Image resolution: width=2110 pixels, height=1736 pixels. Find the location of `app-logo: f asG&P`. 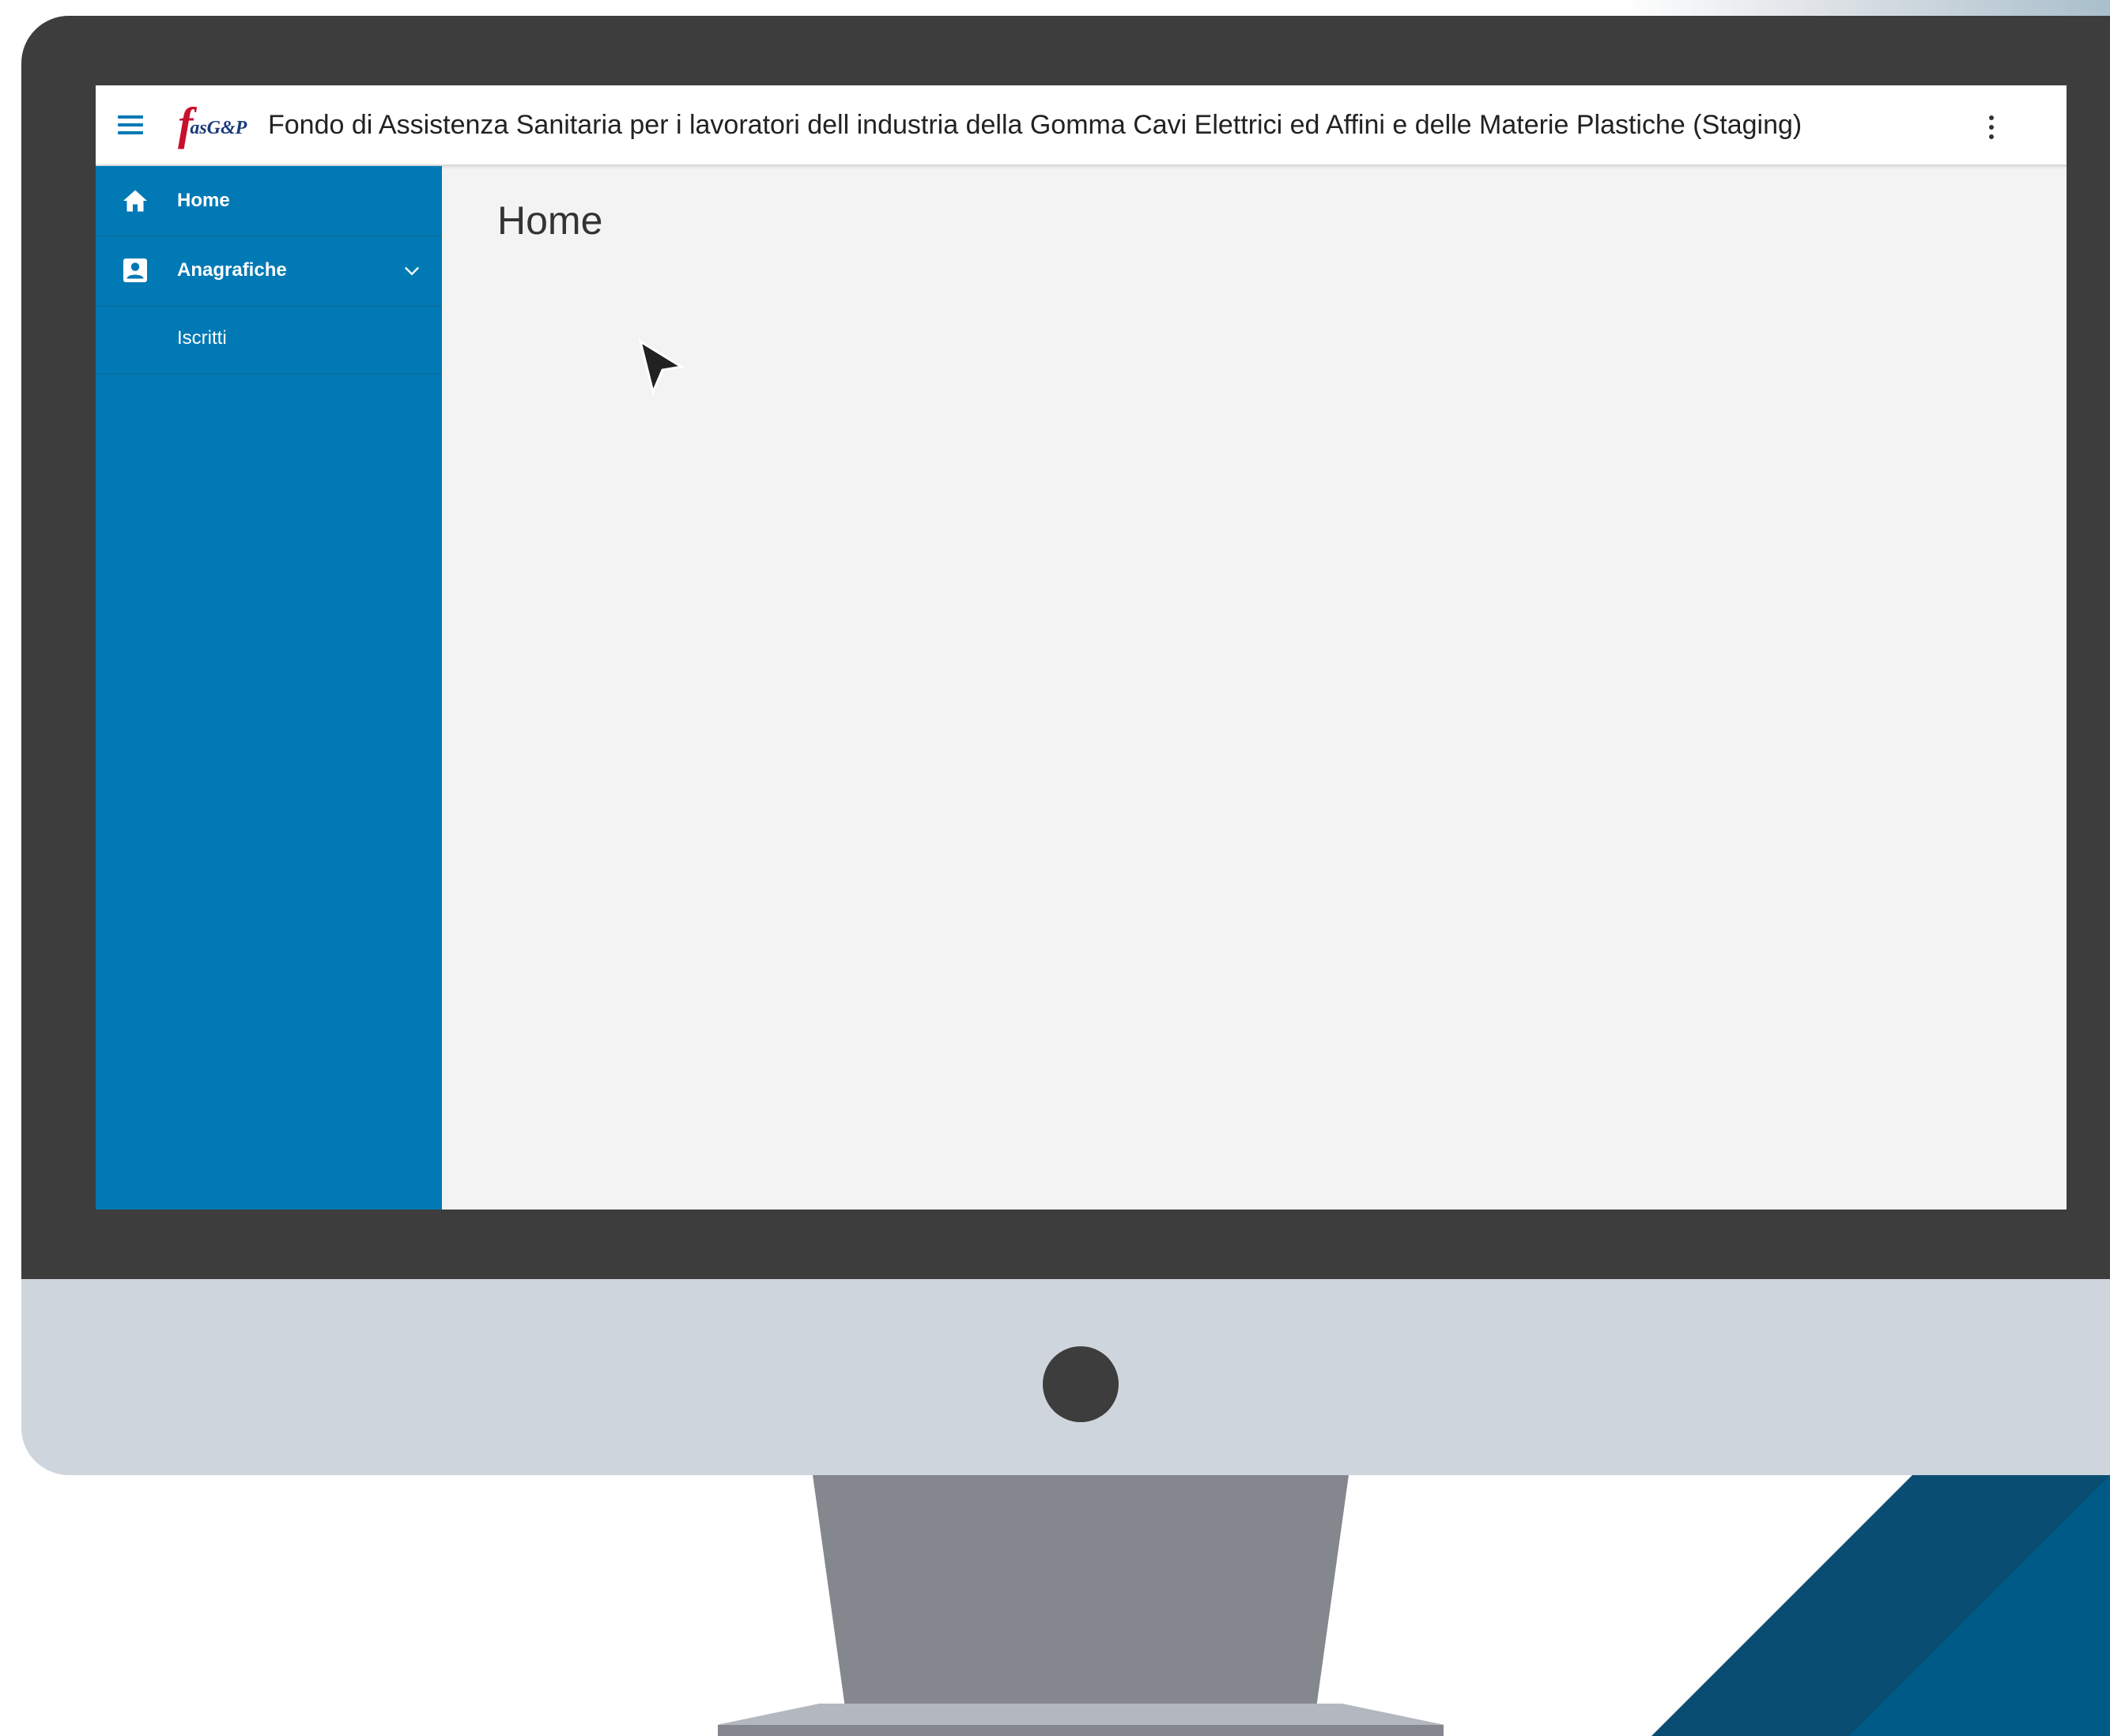

app-logo: f asG&P is located at coordinates (212, 123).